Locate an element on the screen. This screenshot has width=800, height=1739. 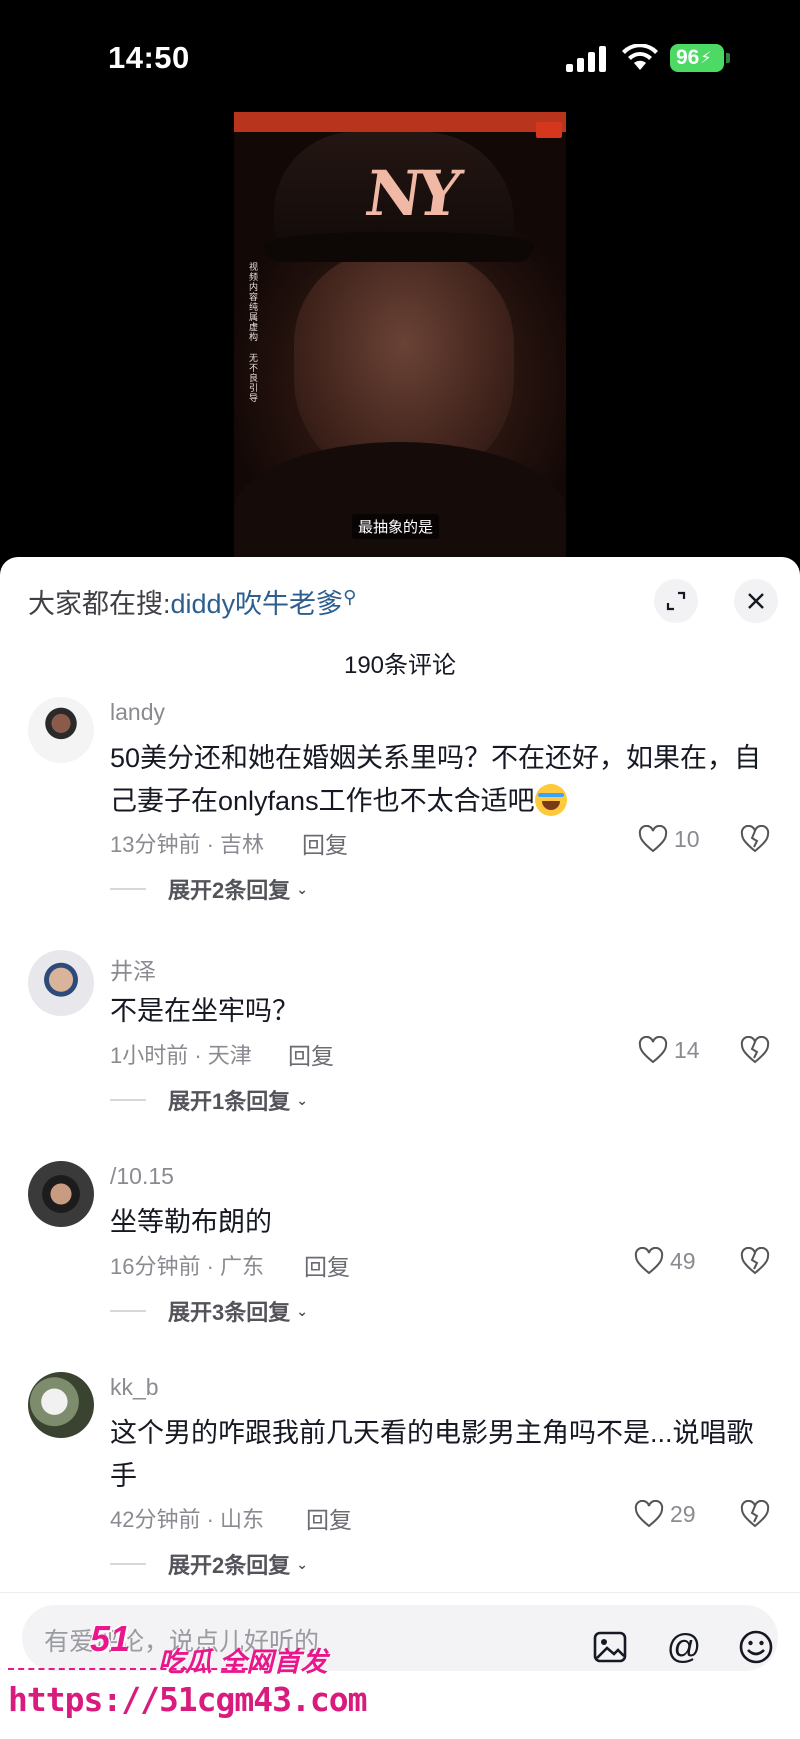
status-time: 14:50 is located at coordinates (149, 57).